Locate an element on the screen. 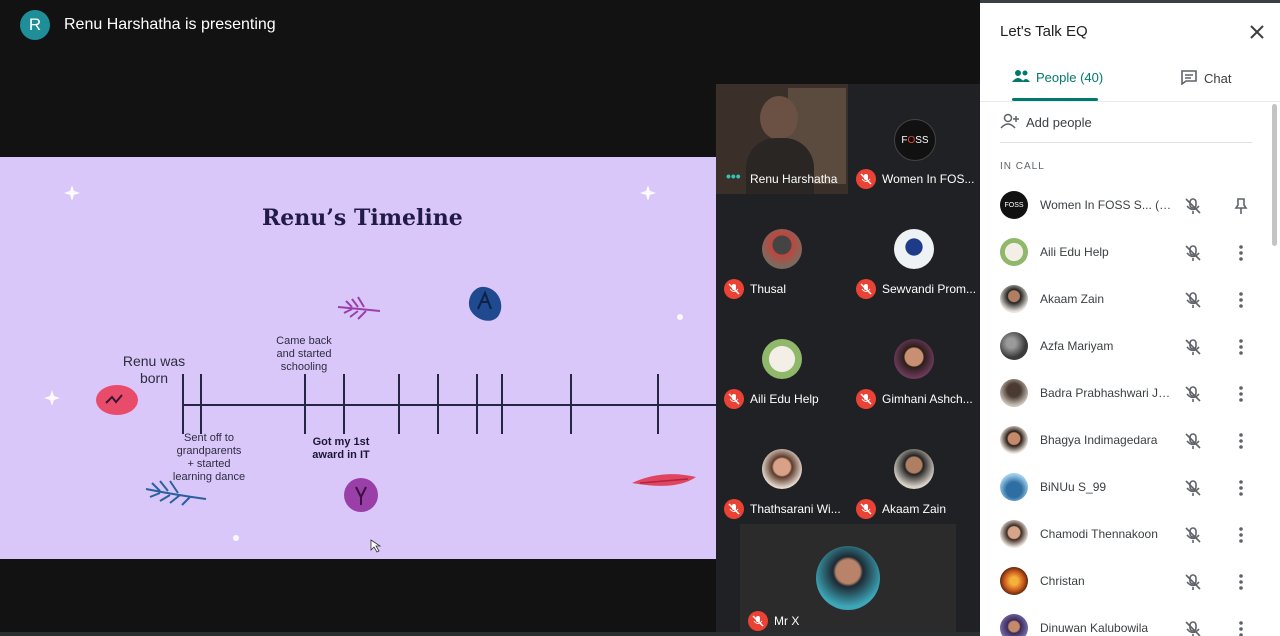  timeline-label-came-back: Came back and started schooling is located at coordinates (304, 354).